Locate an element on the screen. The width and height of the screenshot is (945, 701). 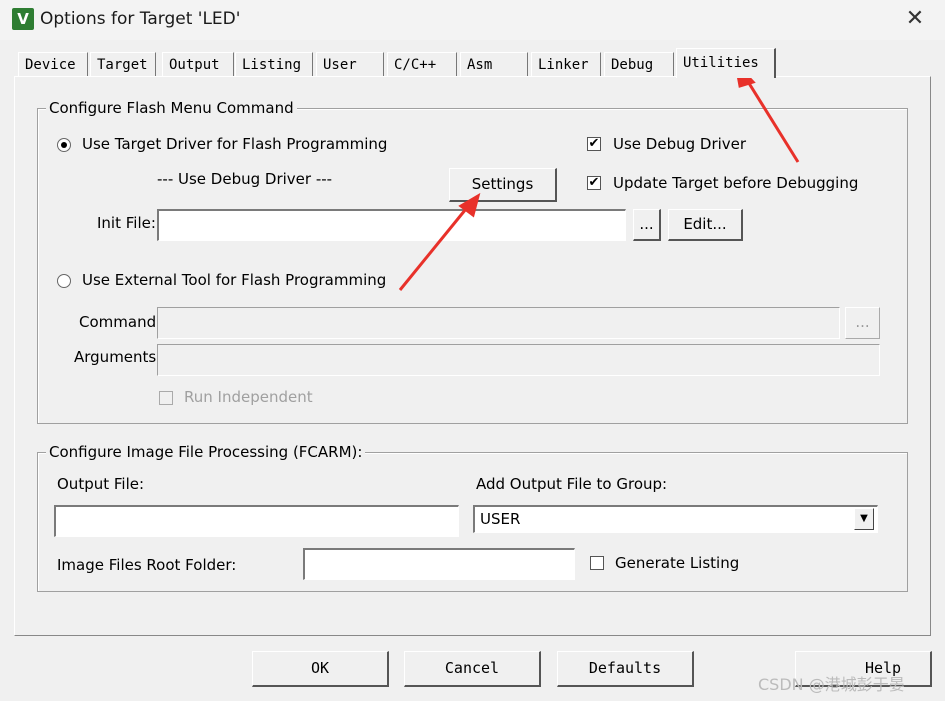
tab-utilities: Utilities is located at coordinates (726, 63).